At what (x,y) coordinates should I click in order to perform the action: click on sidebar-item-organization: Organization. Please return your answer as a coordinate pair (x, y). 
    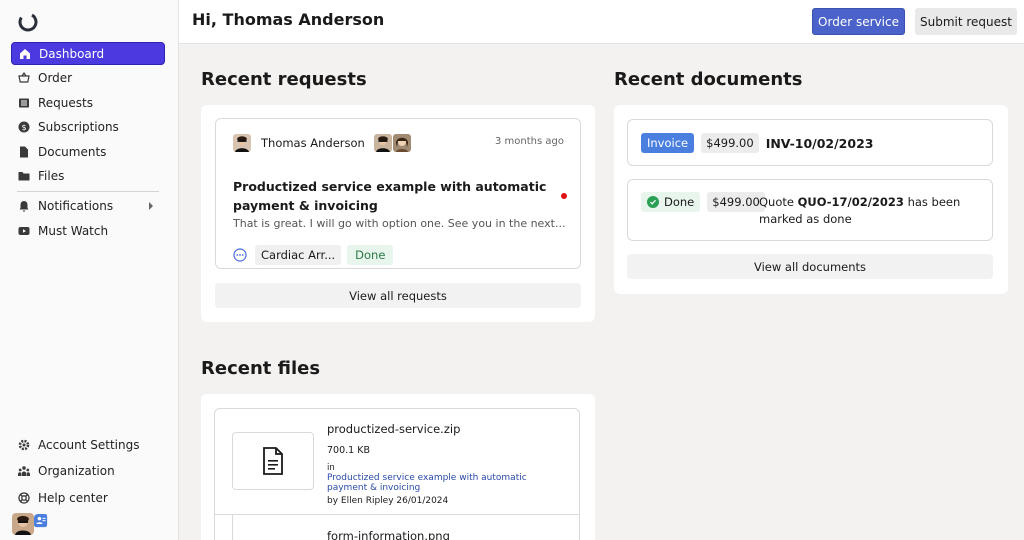
    Looking at the image, I should click on (88, 471).